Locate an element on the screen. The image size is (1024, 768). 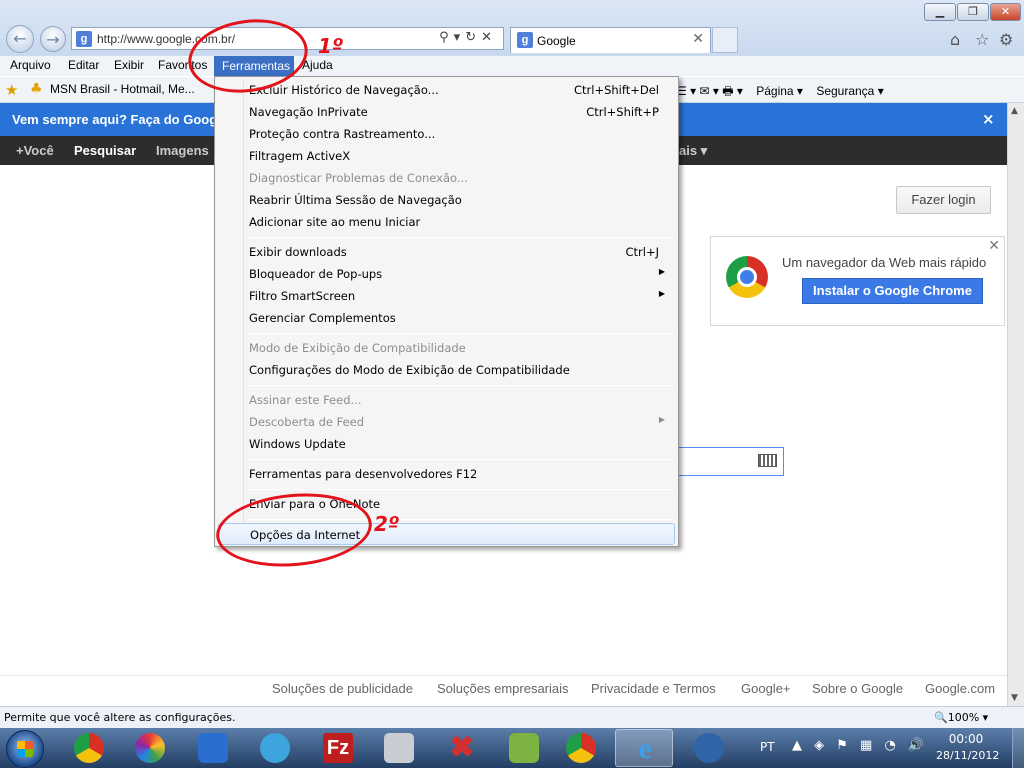
footer-link-googleplus: Google+ is located at coordinates (766, 688).